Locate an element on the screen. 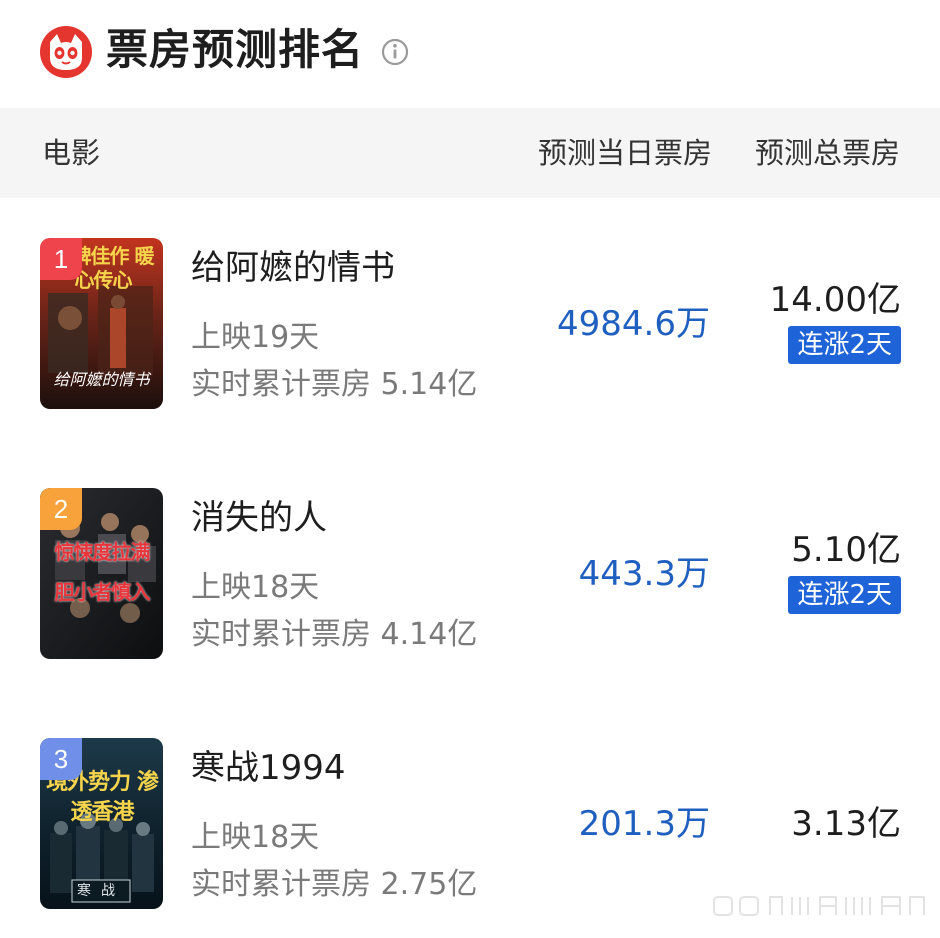 The image size is (940, 938). rank-badge: 2 is located at coordinates (61, 509).